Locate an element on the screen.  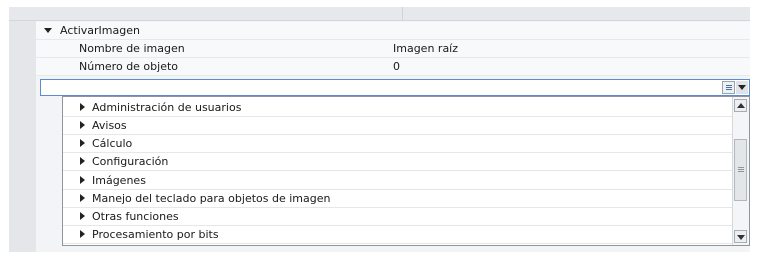
scroll-up-button is located at coordinates (740, 105).